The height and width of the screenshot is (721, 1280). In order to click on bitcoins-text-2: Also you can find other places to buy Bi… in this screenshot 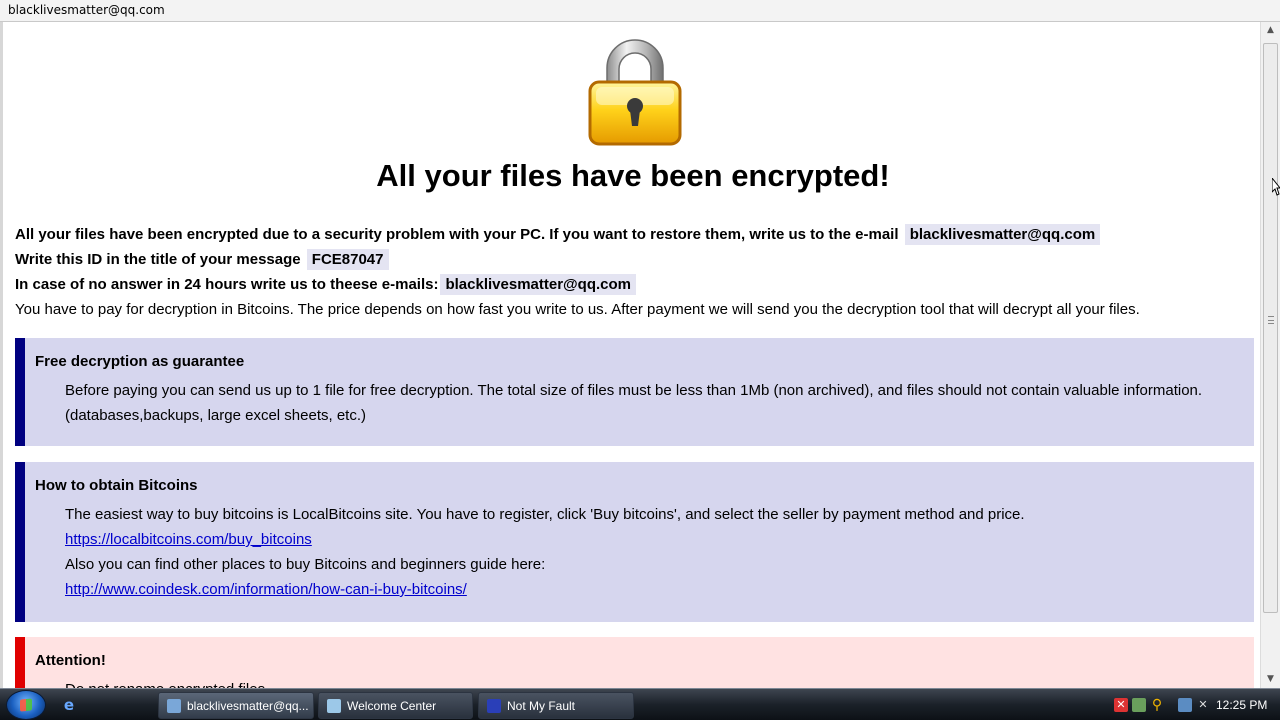, I will do `click(305, 564)`.